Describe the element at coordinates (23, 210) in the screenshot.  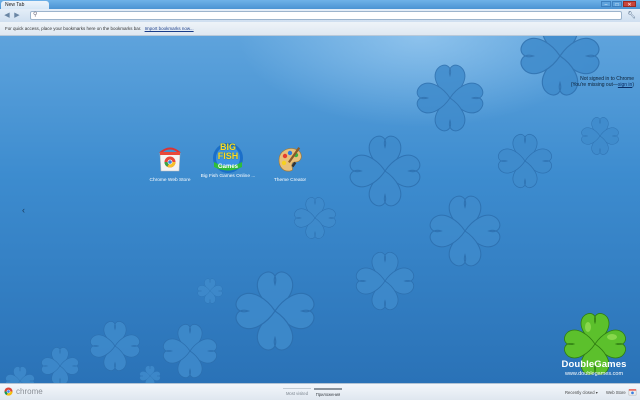
I see `left-arrow-icon: ‹` at that location.